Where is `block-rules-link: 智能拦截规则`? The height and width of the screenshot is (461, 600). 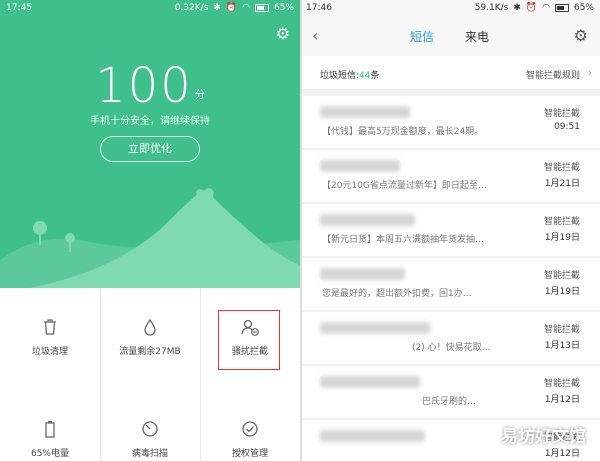 block-rules-link: 智能拦截规则 is located at coordinates (553, 74).